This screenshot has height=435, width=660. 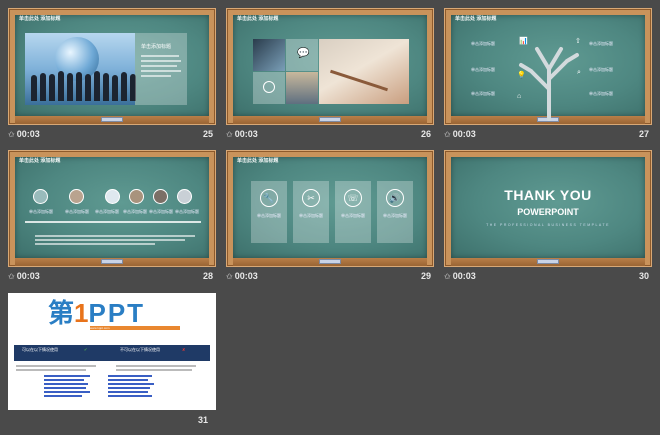 I want to click on slide-preview: 单击此处 添加标题 单击添加标题, so click(x=112, y=66).